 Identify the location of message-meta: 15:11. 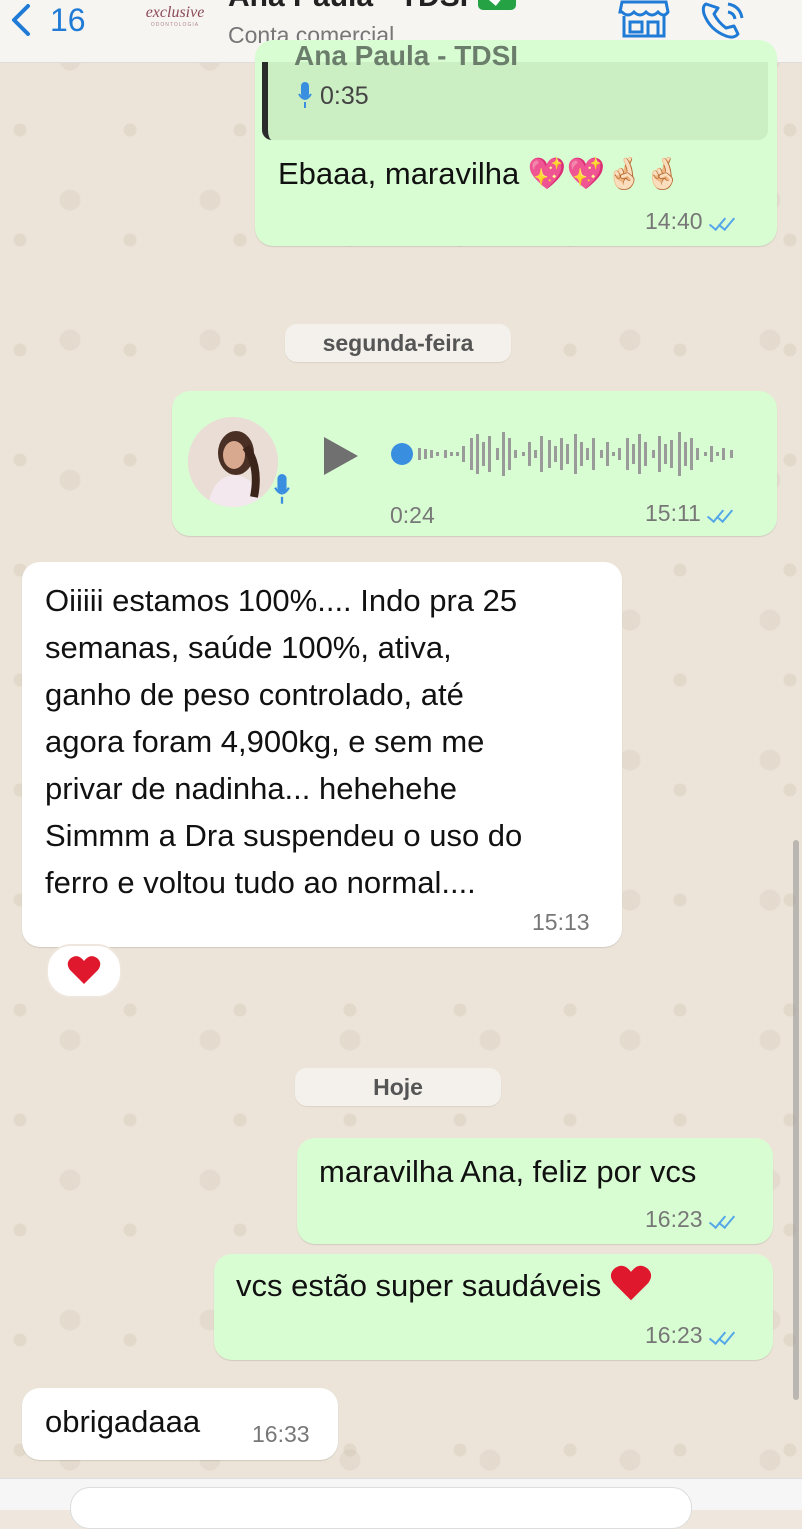
(691, 513).